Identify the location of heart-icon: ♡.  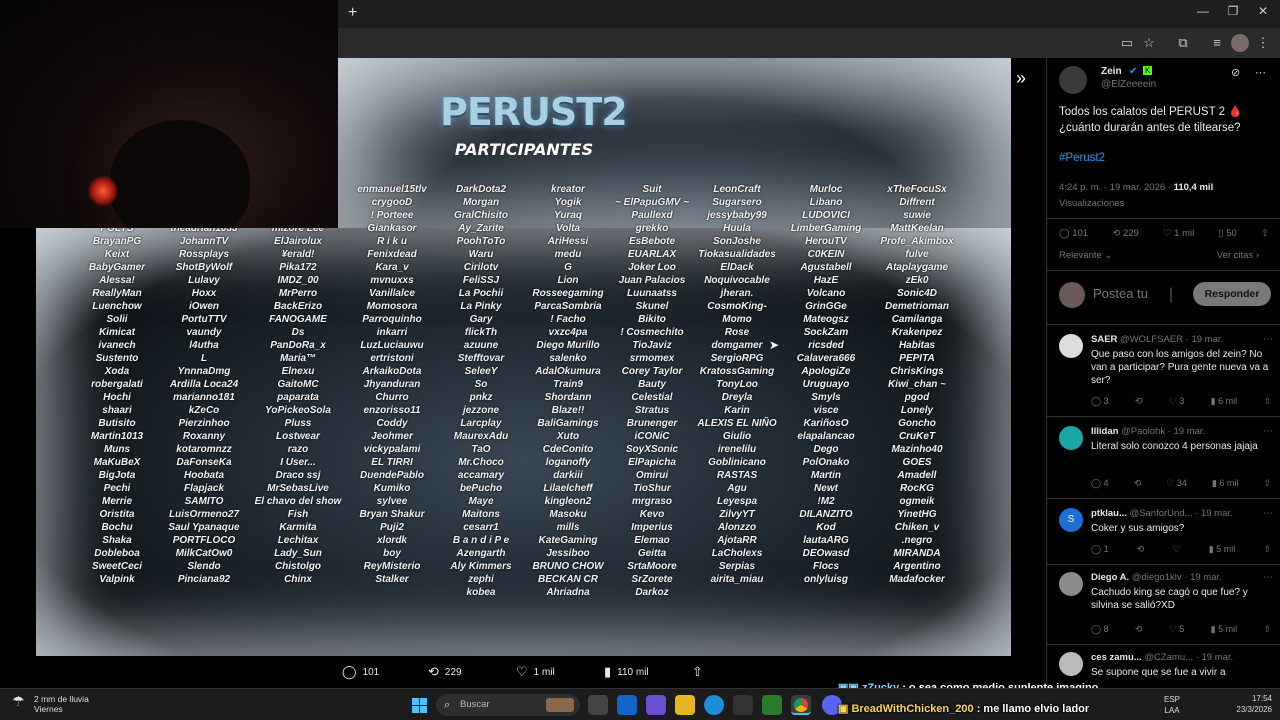
(1177, 550).